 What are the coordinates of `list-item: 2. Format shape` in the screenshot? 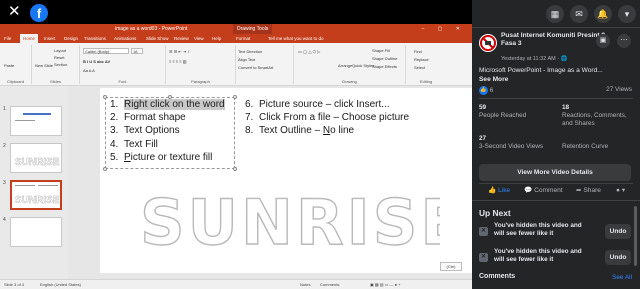 It's located at (148, 118).